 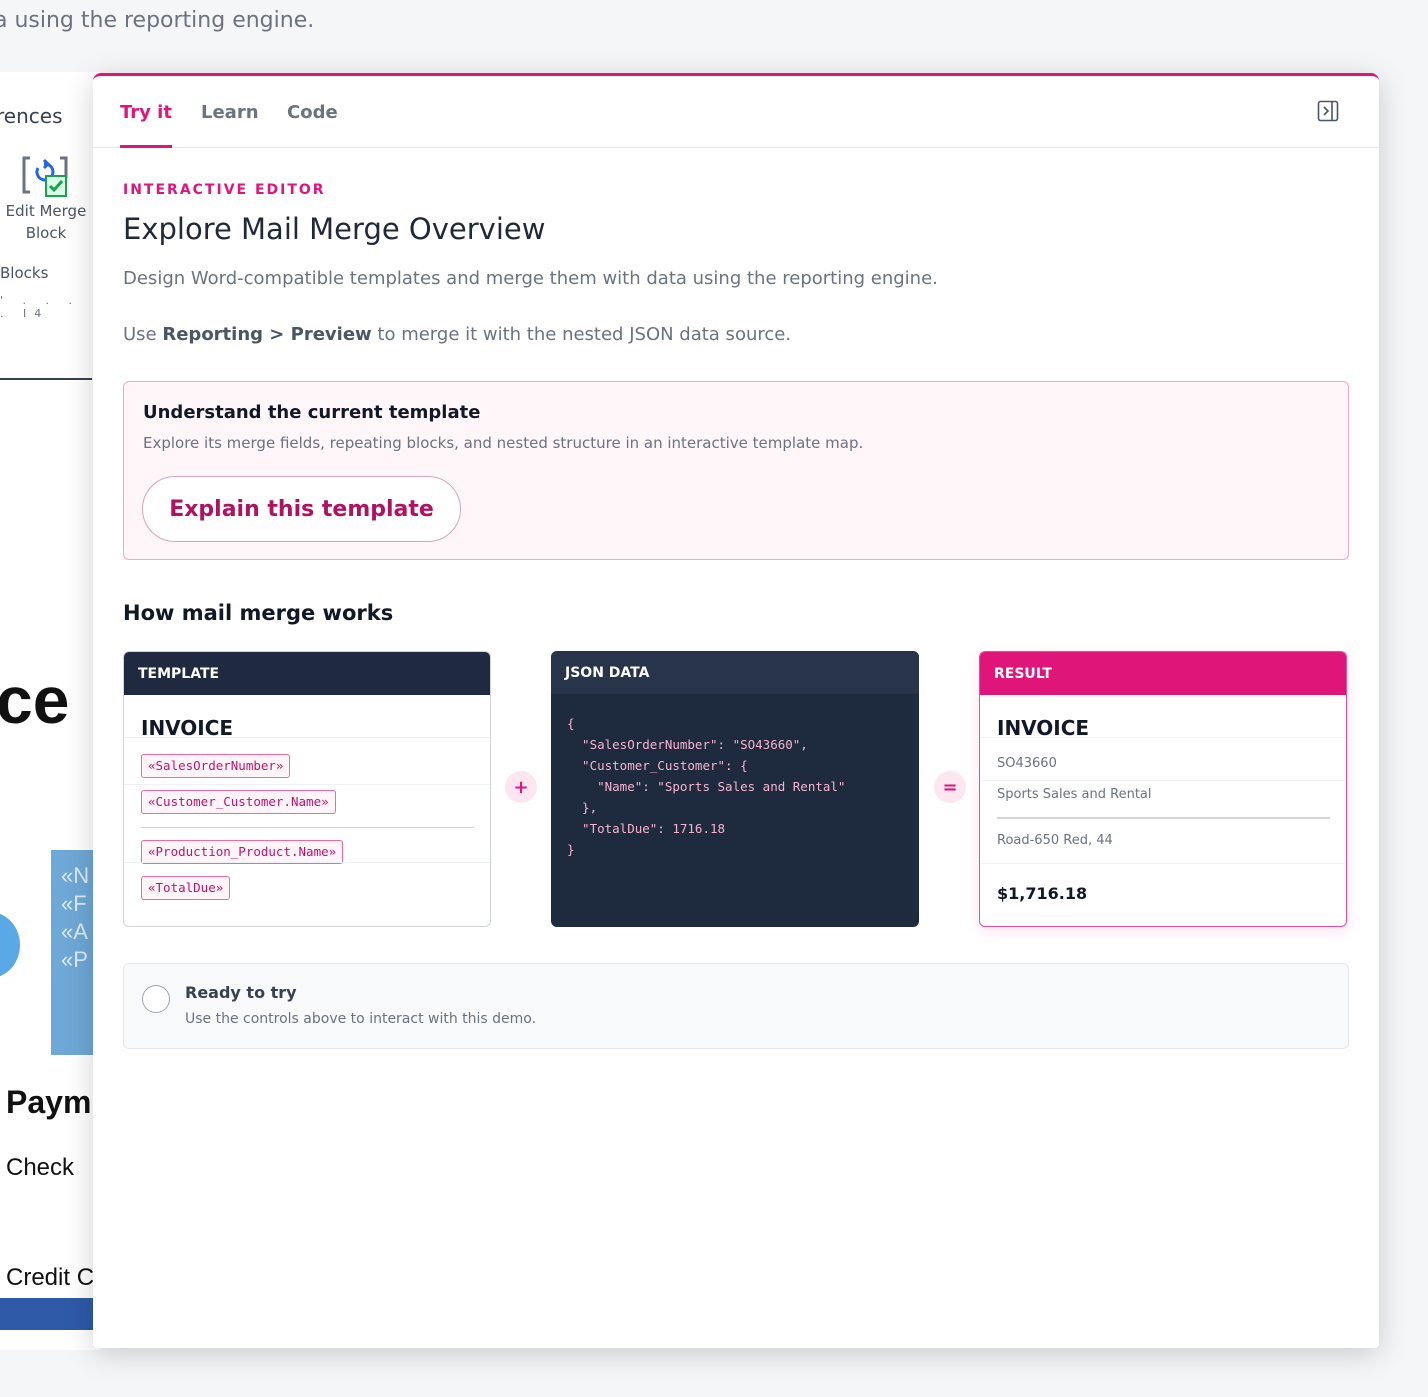 What do you see at coordinates (216, 766) in the screenshot?
I see `merge-field: «SalesOrderNumber»` at bounding box center [216, 766].